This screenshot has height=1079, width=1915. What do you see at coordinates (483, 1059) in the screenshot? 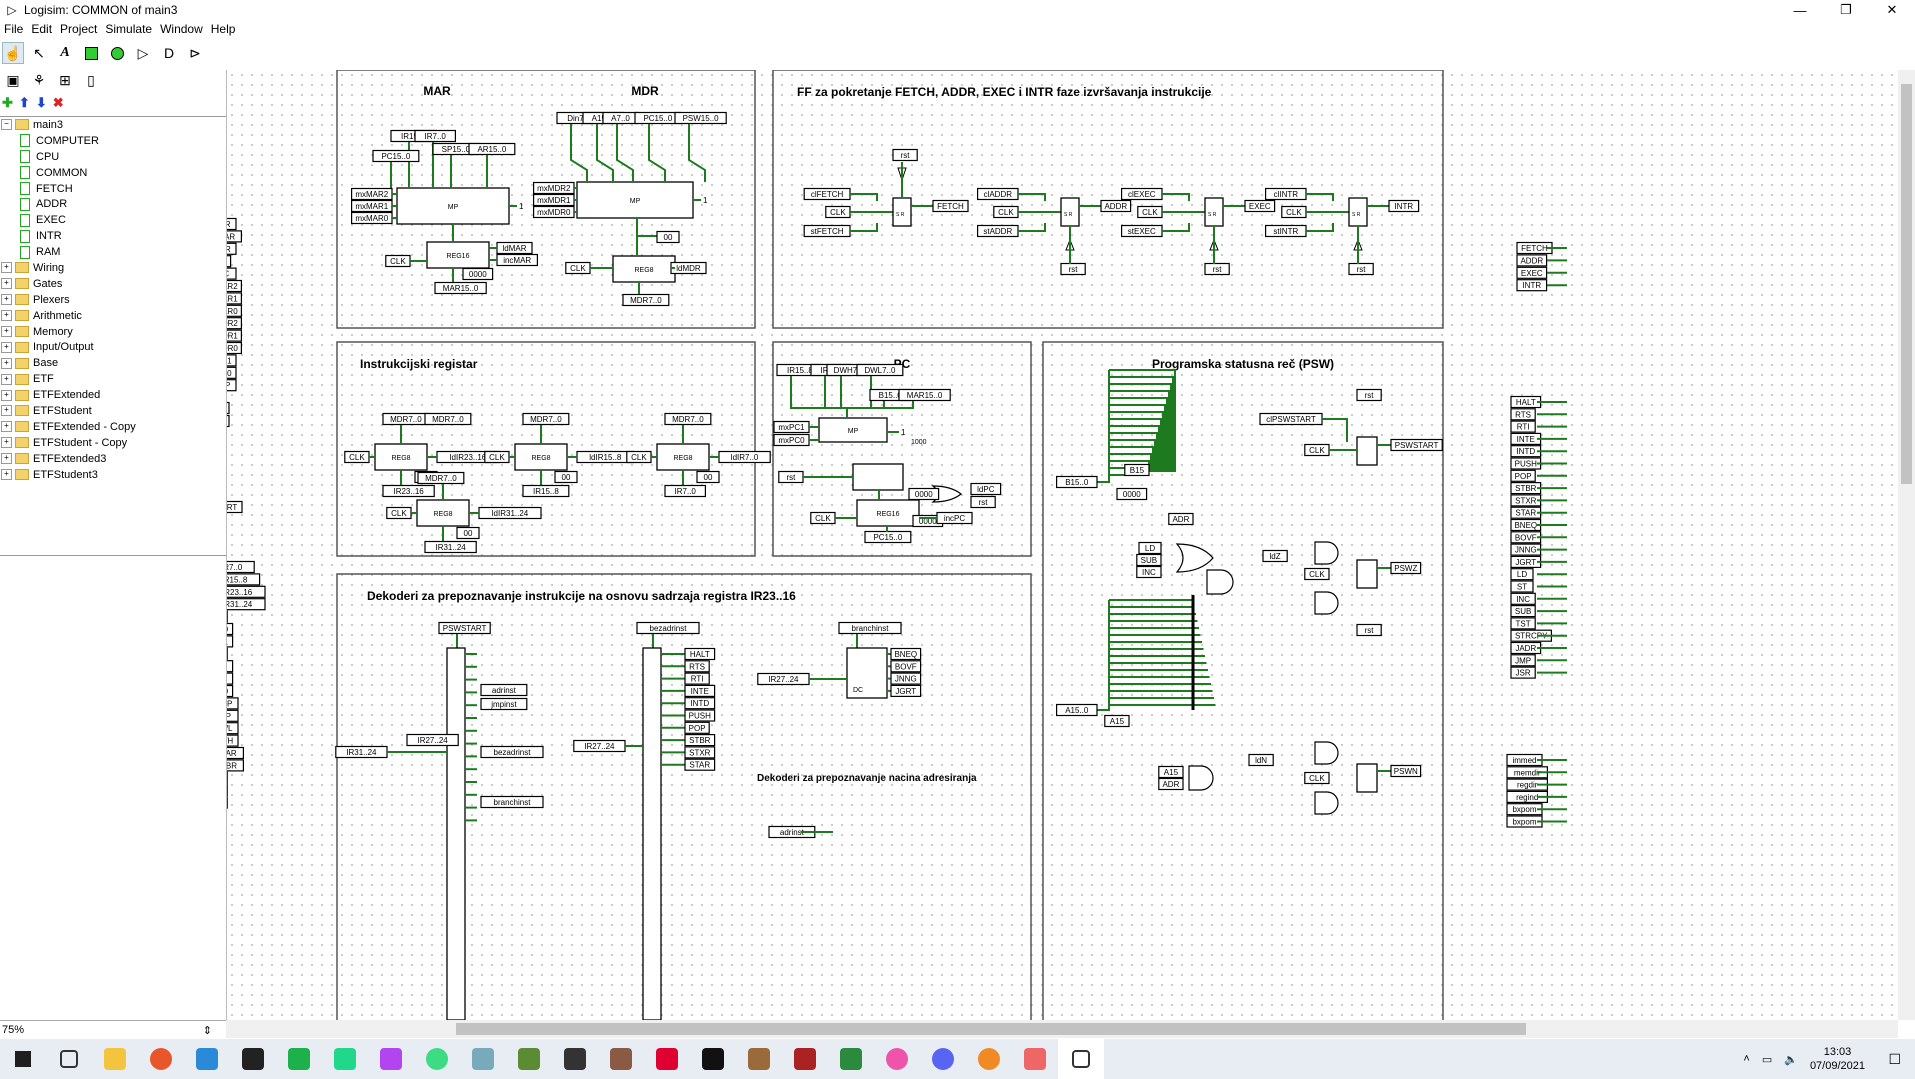
I see `tool-icon` at bounding box center [483, 1059].